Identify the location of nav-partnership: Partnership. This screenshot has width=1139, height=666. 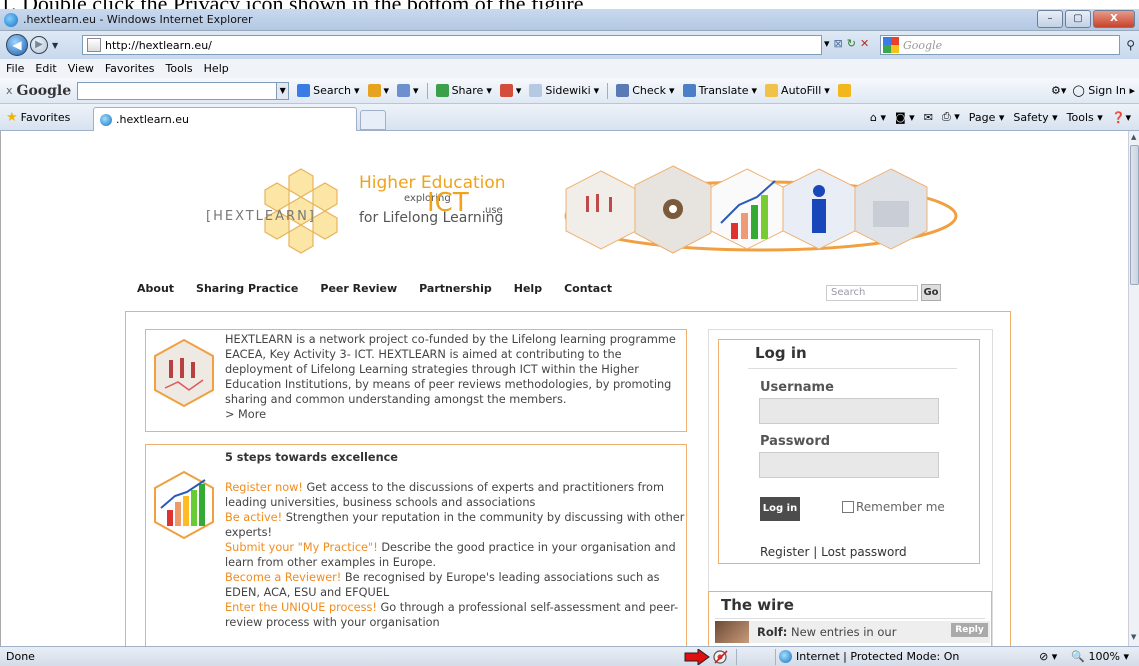
(455, 288).